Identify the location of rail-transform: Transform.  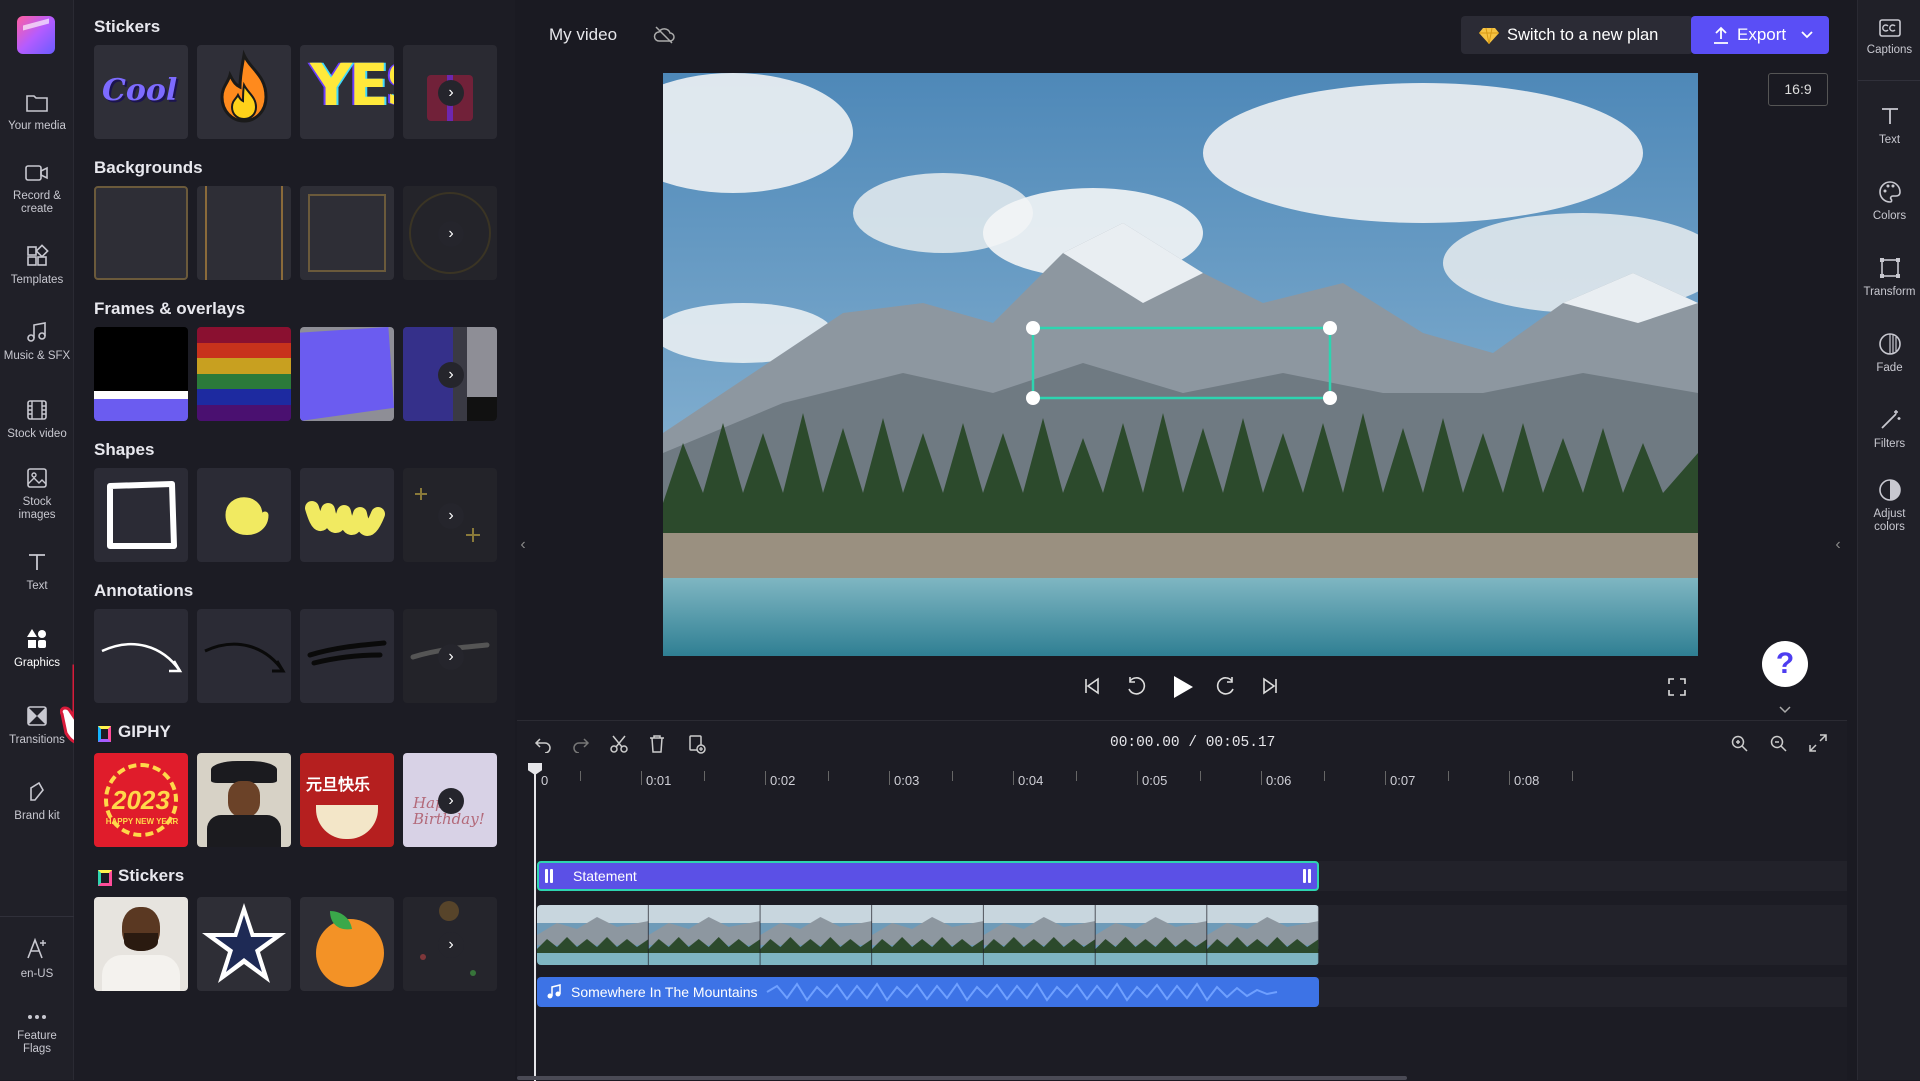
(1889, 277).